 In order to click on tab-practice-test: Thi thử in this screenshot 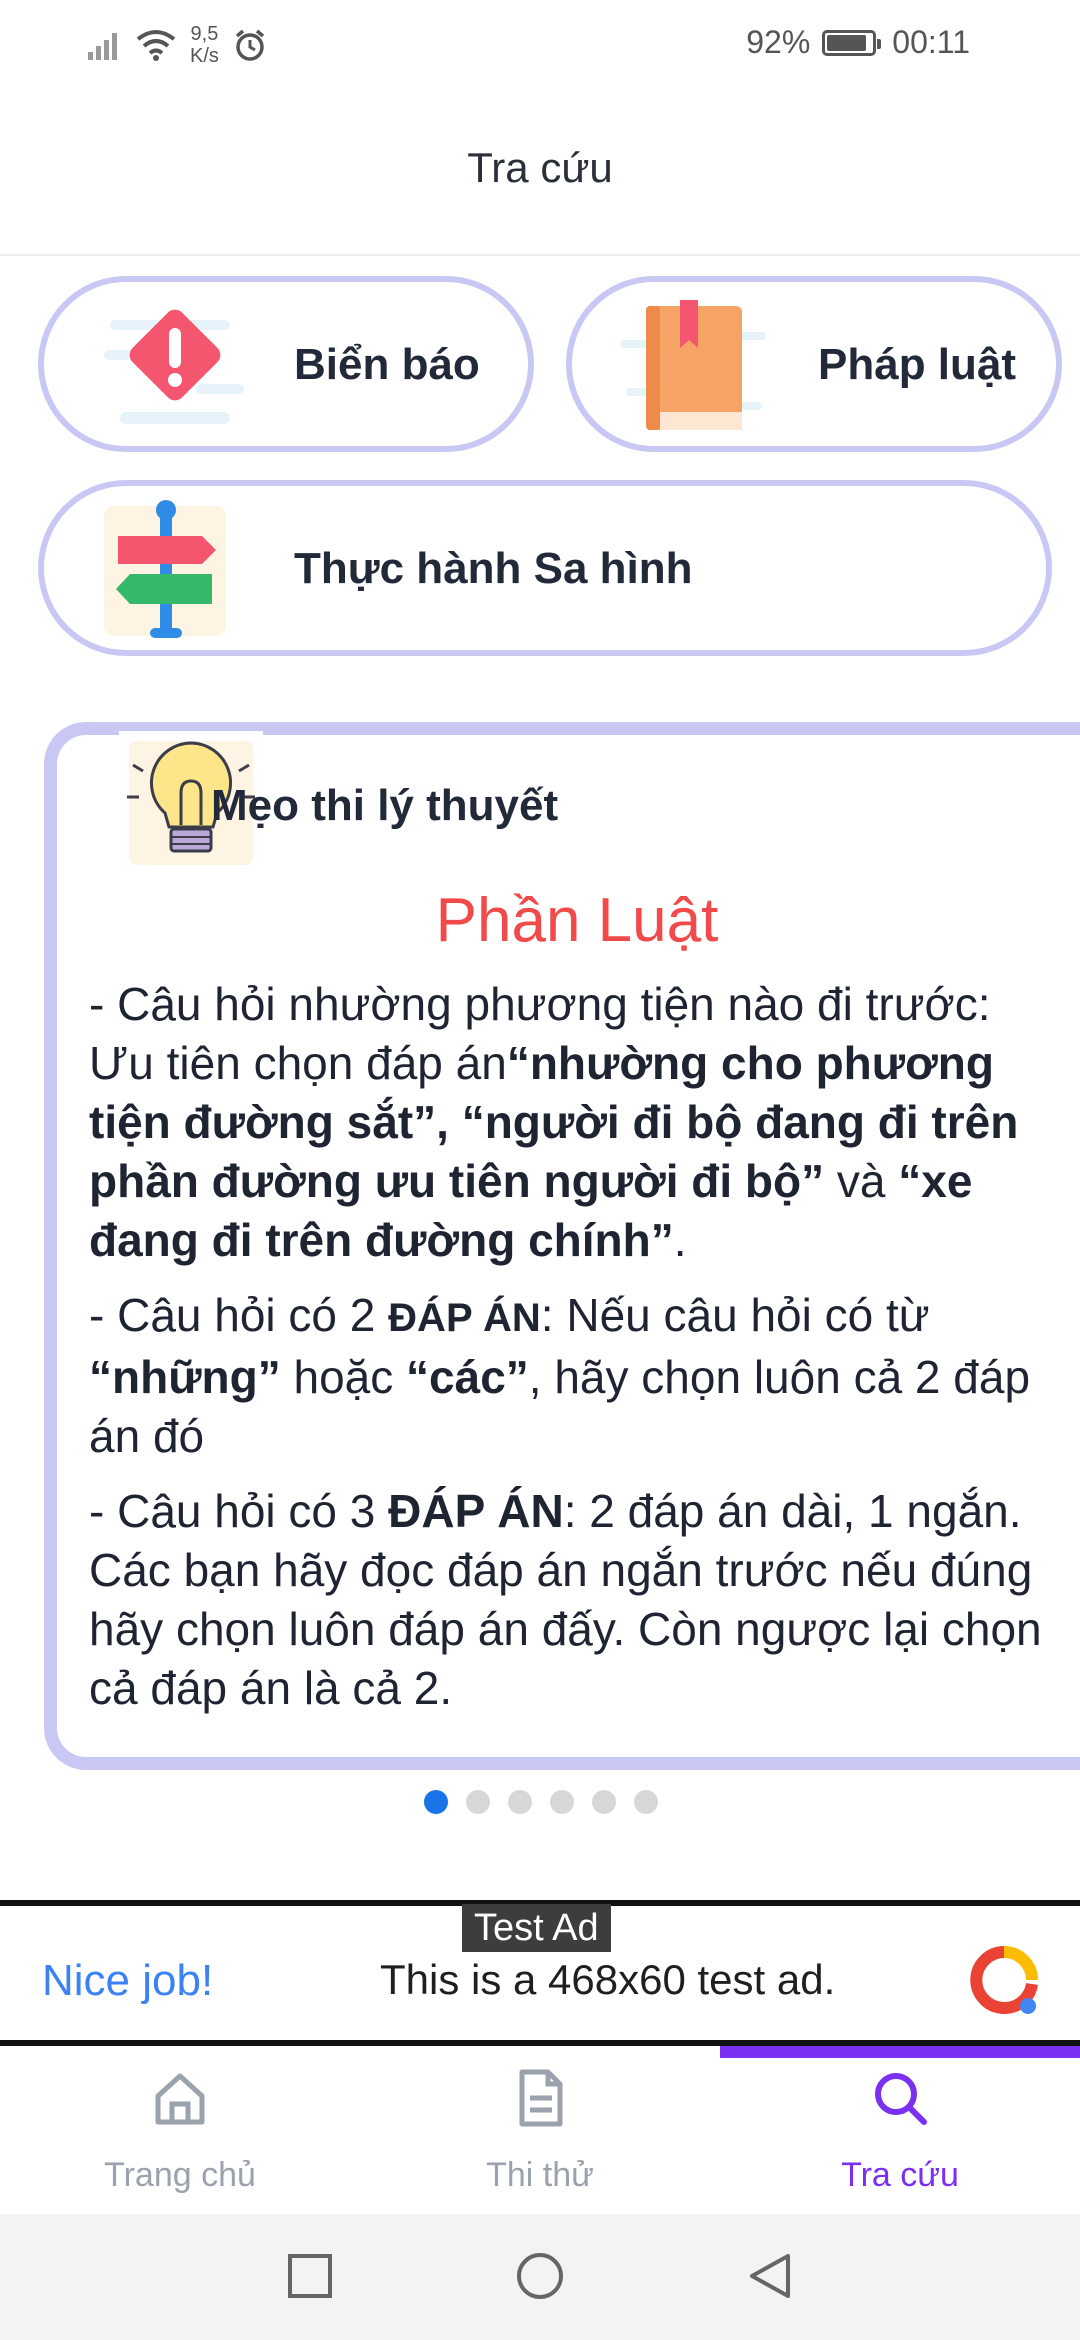, I will do `click(540, 2130)`.